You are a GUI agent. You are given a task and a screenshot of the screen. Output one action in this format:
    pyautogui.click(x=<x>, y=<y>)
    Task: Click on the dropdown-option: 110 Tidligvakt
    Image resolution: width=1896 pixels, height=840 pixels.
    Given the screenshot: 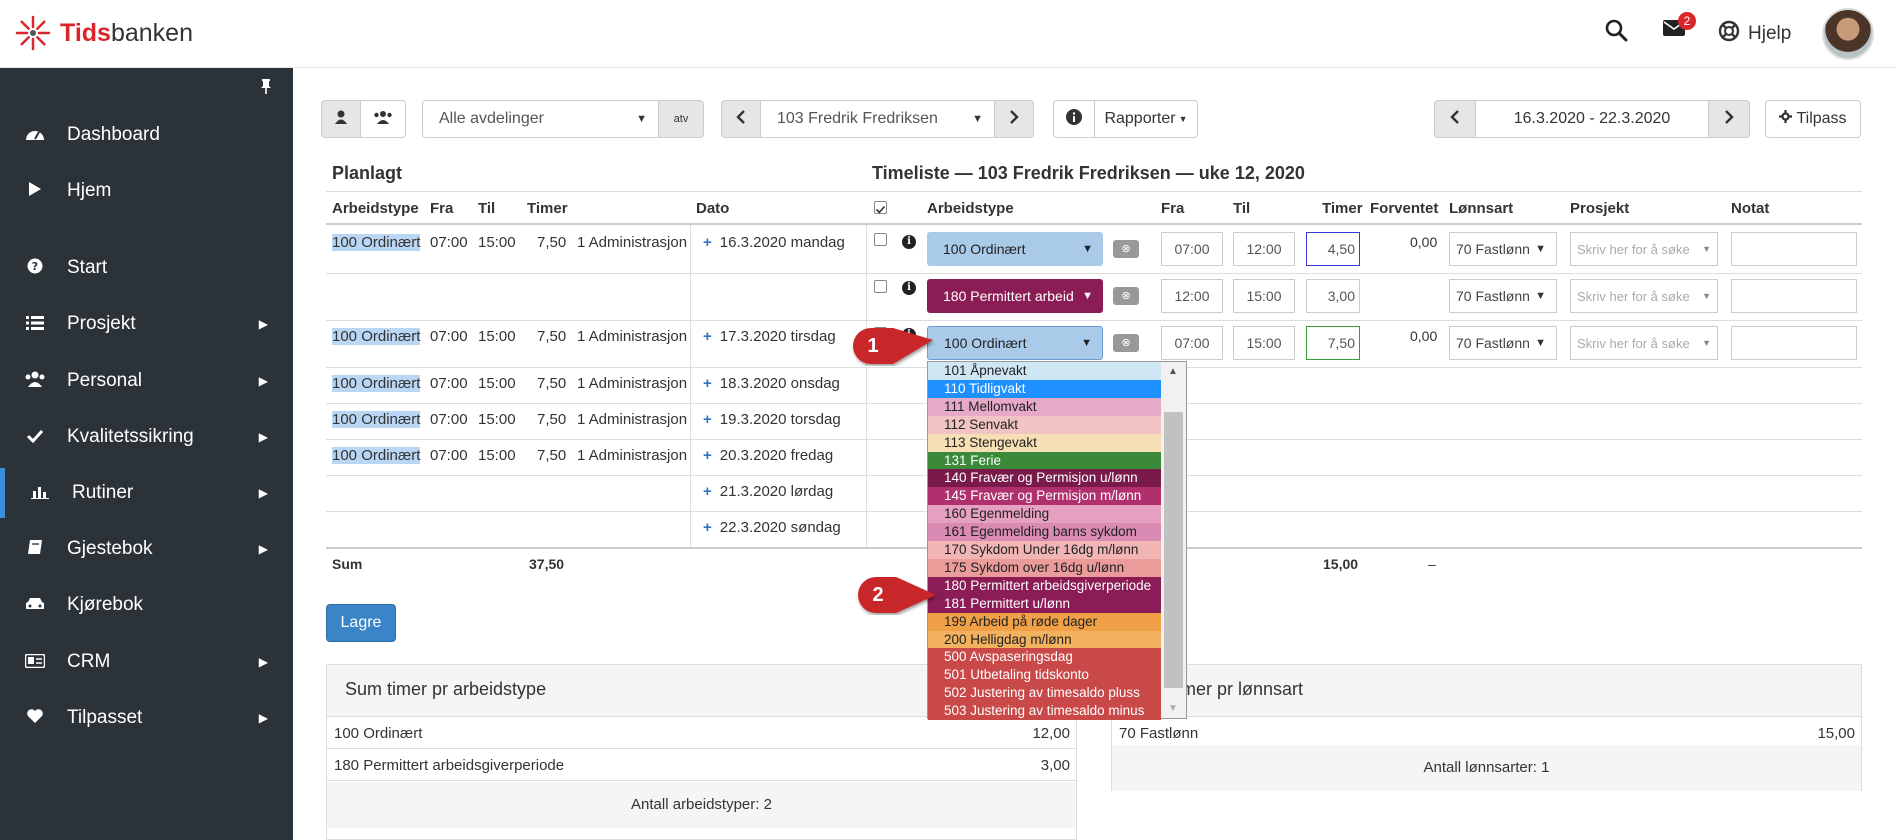 What is the action you would take?
    pyautogui.click(x=1044, y=388)
    